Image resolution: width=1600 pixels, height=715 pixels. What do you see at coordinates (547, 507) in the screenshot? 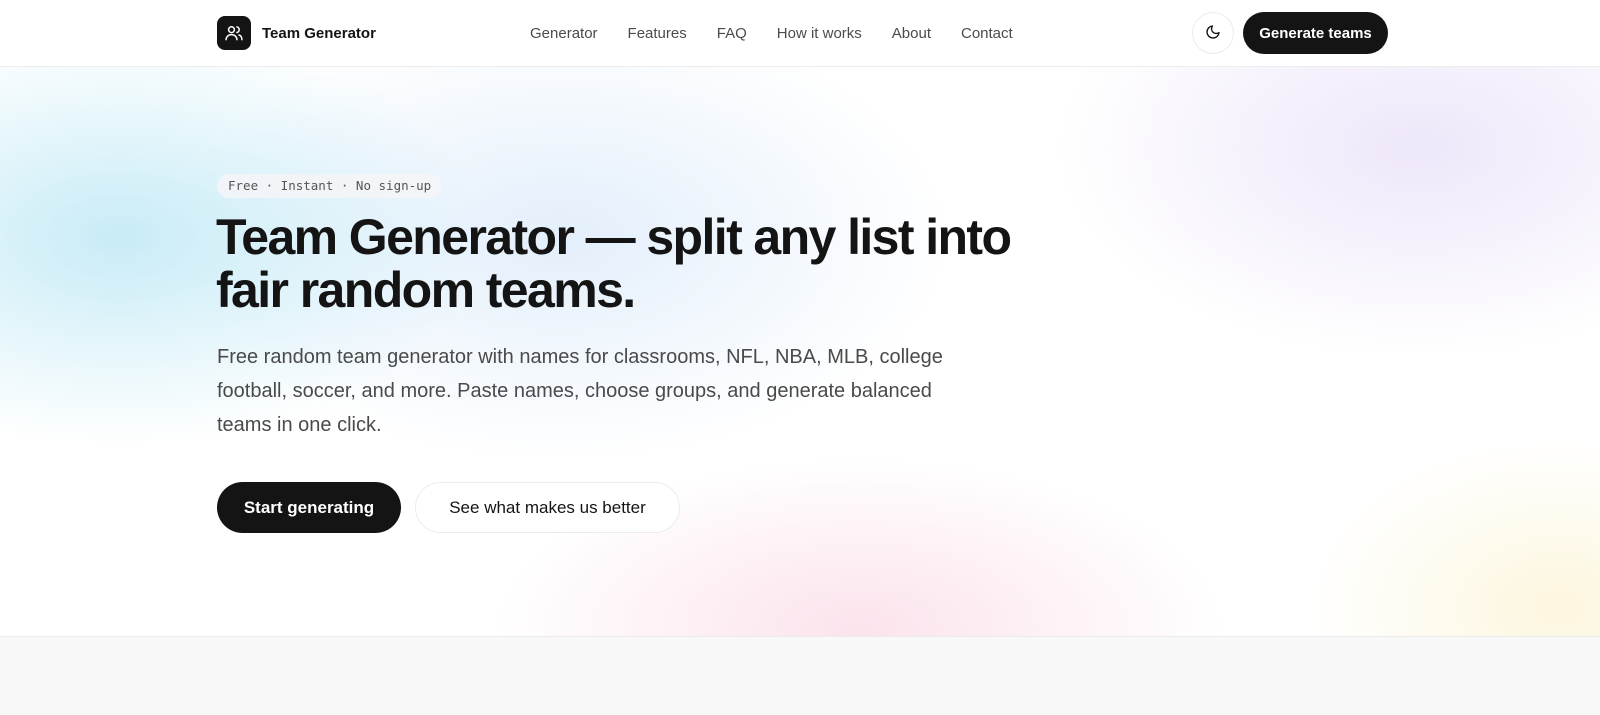
I see `see-features-button: See what makes us better` at bounding box center [547, 507].